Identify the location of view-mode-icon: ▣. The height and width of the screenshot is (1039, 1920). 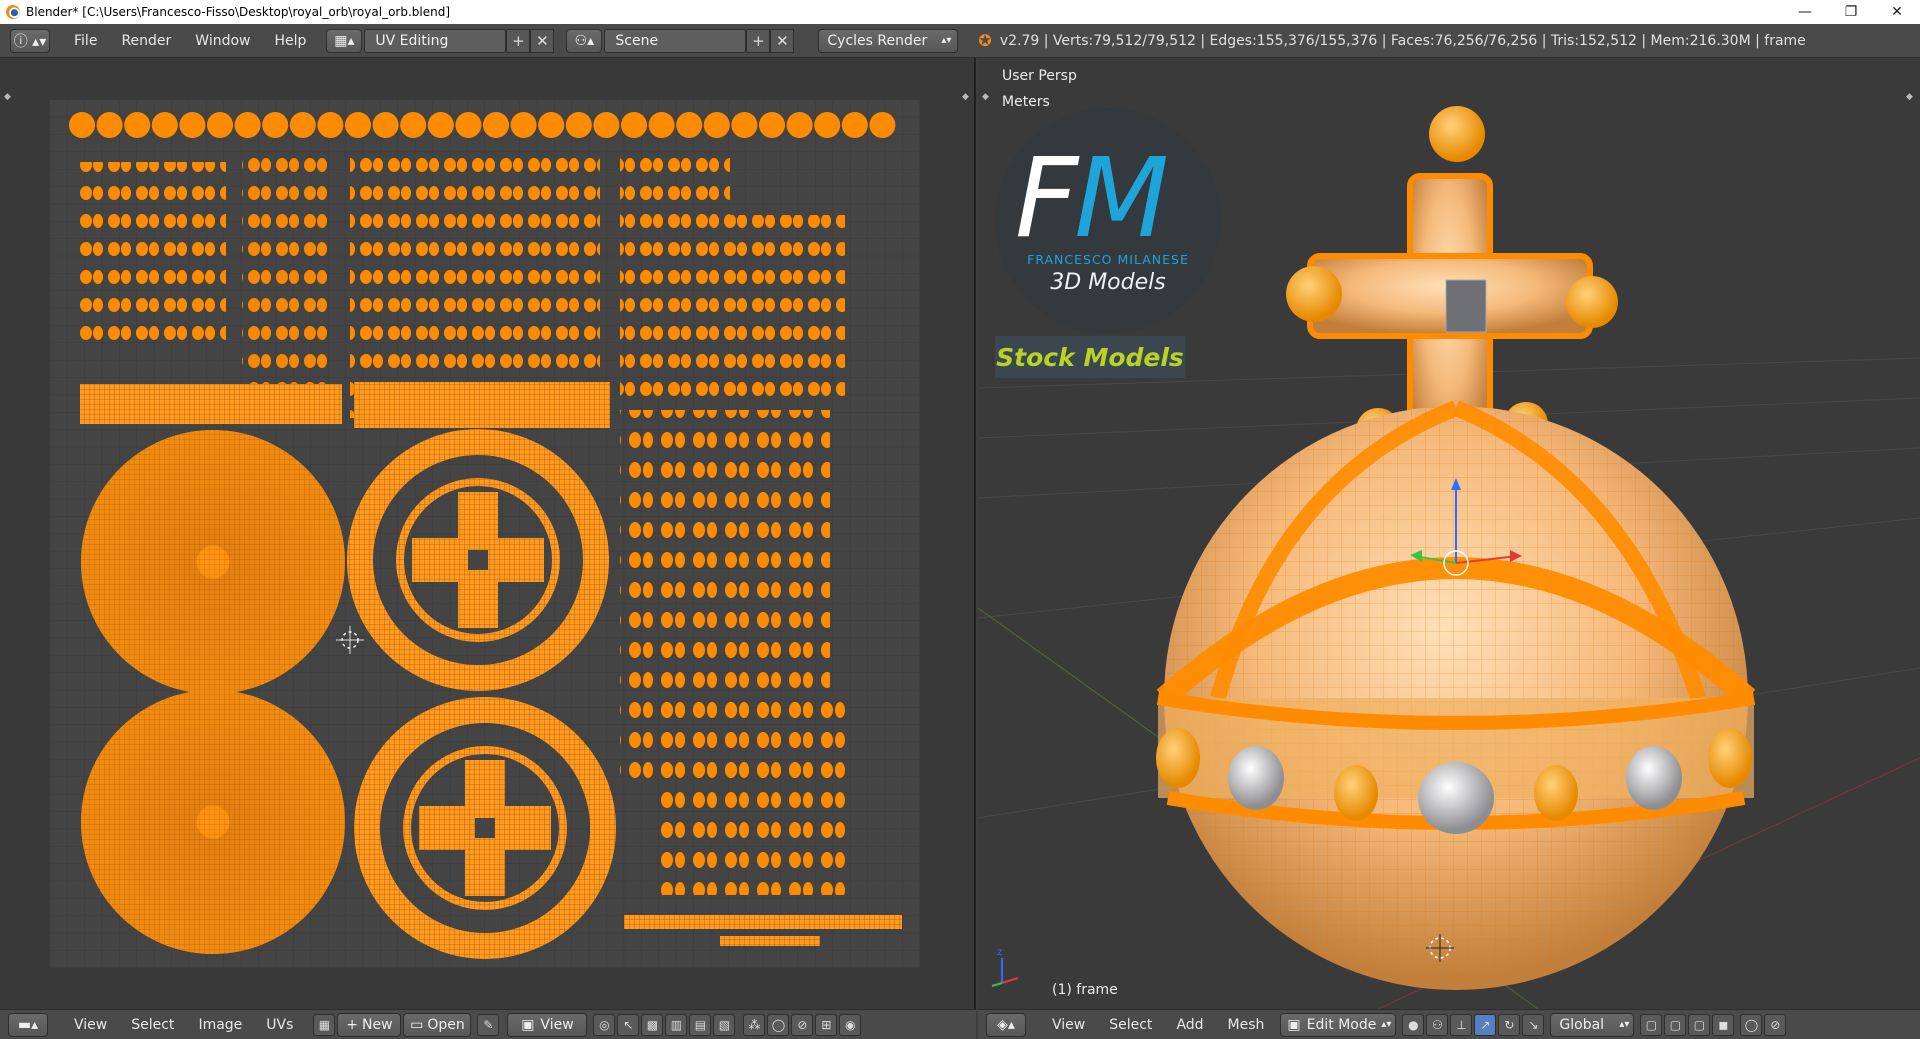
(528, 1024).